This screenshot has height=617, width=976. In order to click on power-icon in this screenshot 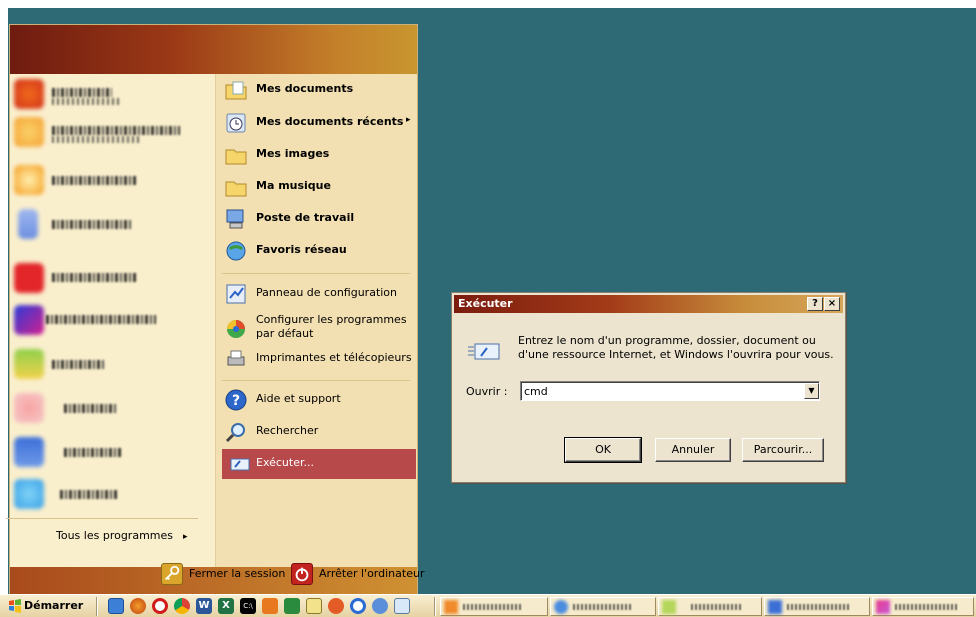, I will do `click(302, 574)`.